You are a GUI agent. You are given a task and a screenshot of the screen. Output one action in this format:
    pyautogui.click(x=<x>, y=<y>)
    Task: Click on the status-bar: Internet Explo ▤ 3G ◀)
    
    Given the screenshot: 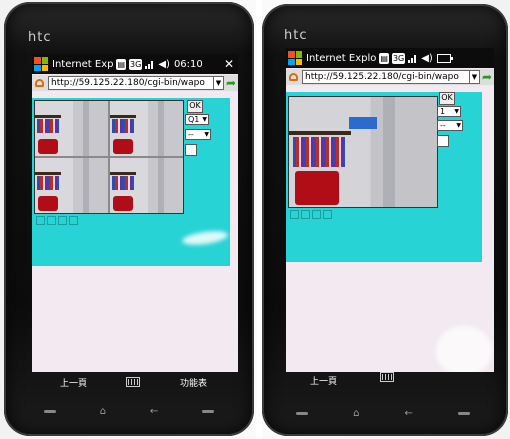 What is the action you would take?
    pyautogui.click(x=390, y=58)
    